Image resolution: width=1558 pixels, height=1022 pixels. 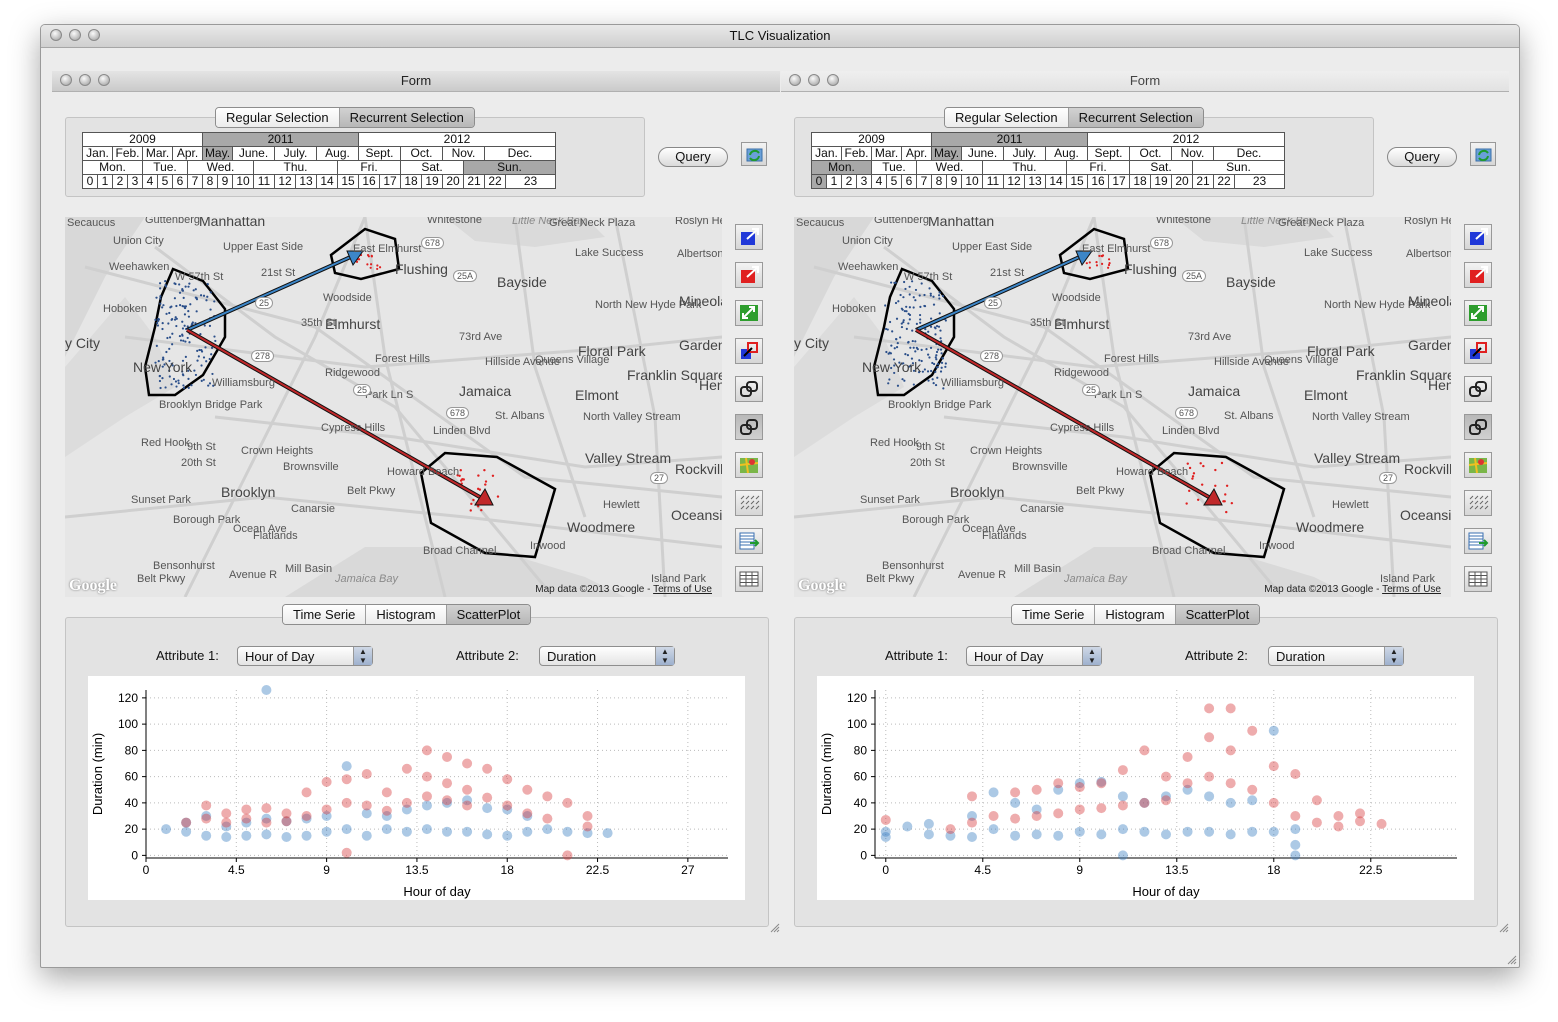 I want to click on year-cell-2009: 2009, so click(x=142, y=139).